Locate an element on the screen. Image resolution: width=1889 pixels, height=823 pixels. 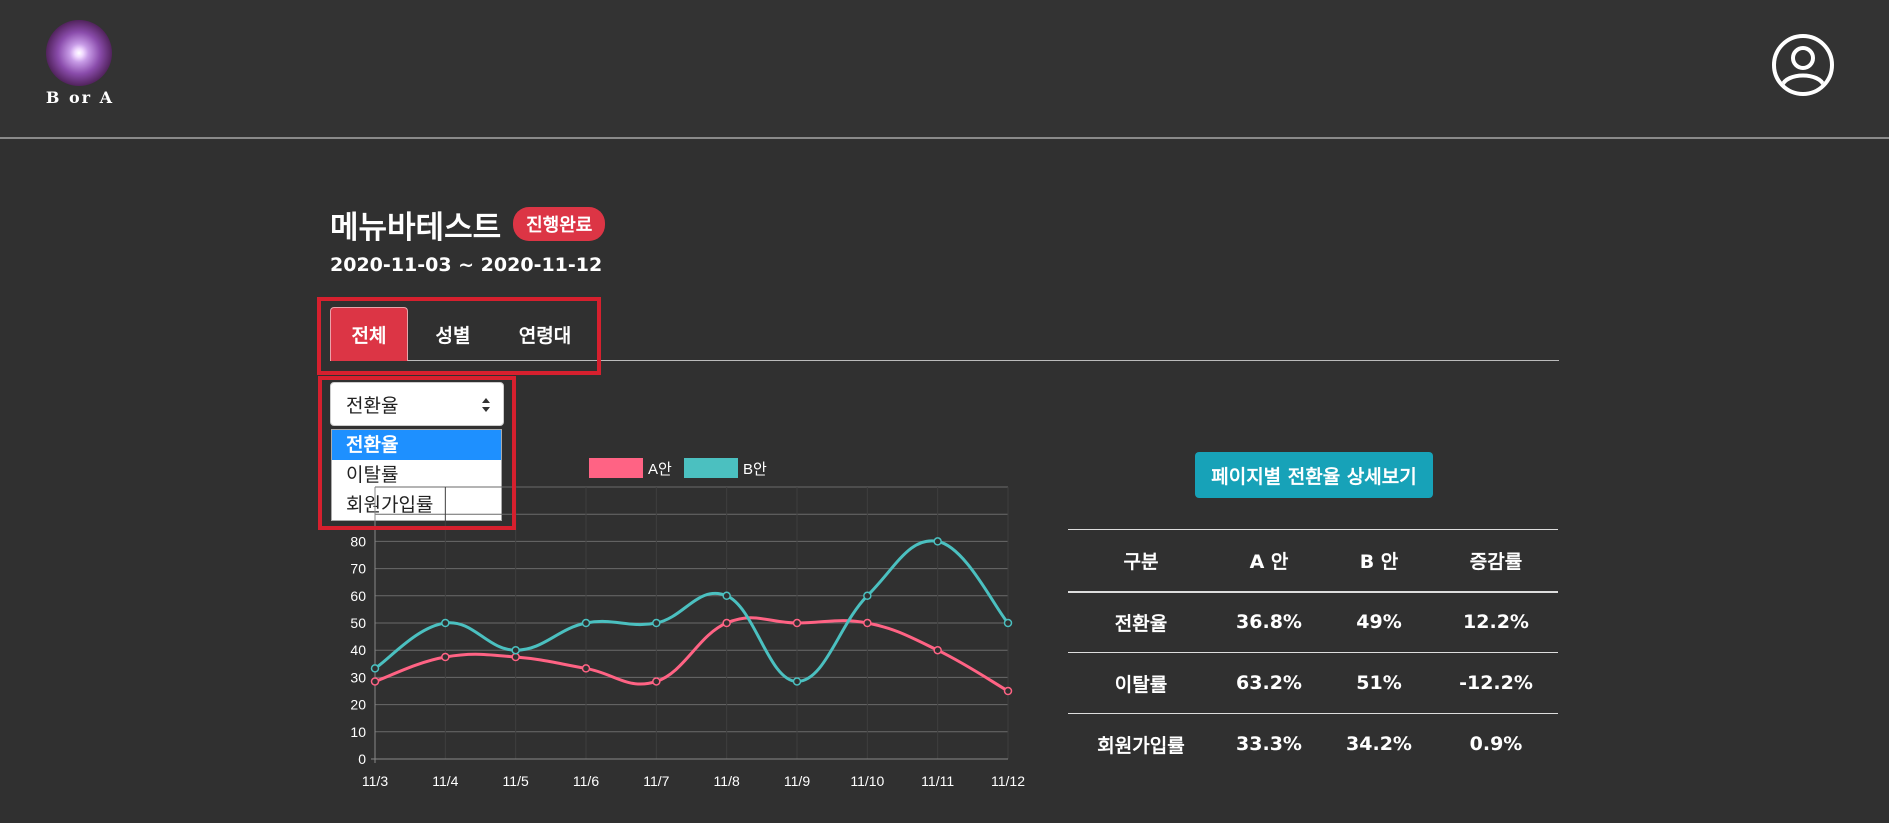
legend-swatch-a is located at coordinates (616, 468).